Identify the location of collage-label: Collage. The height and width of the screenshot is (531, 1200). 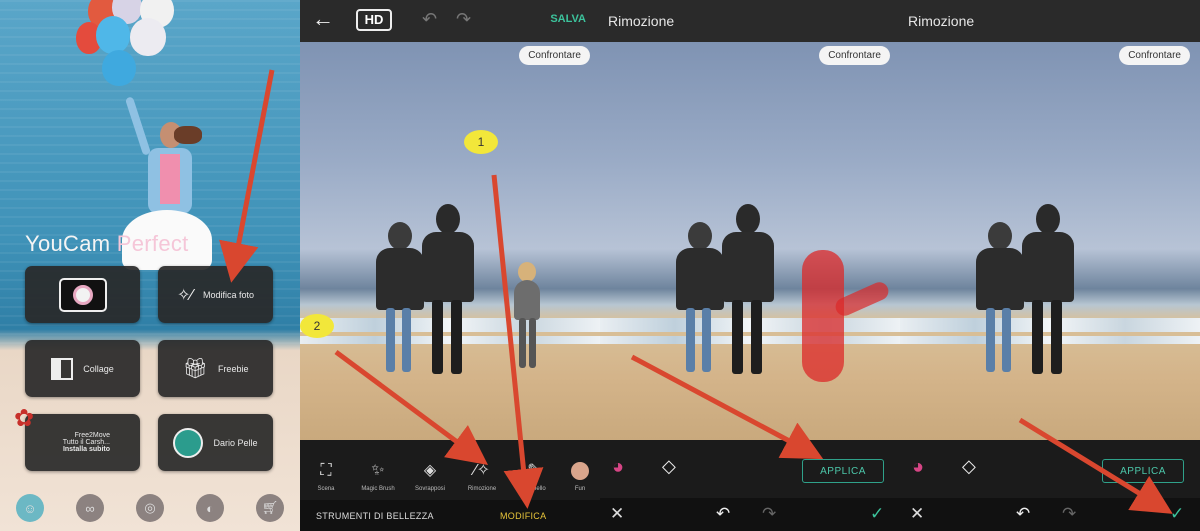
(98, 368).